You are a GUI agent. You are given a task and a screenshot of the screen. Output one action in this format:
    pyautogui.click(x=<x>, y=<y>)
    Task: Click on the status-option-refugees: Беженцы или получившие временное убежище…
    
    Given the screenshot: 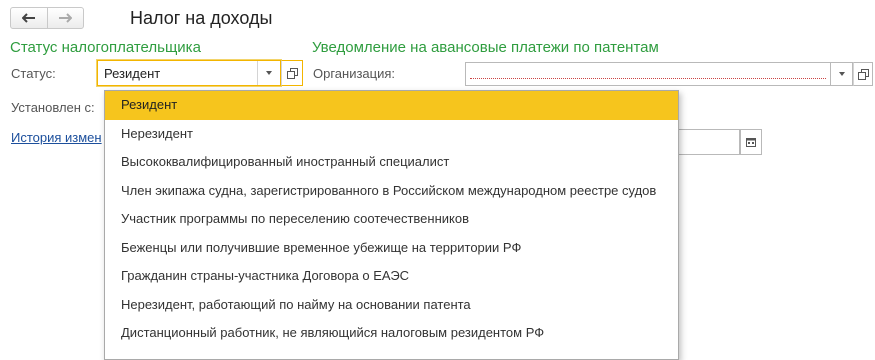 What is the action you would take?
    pyautogui.click(x=391, y=248)
    